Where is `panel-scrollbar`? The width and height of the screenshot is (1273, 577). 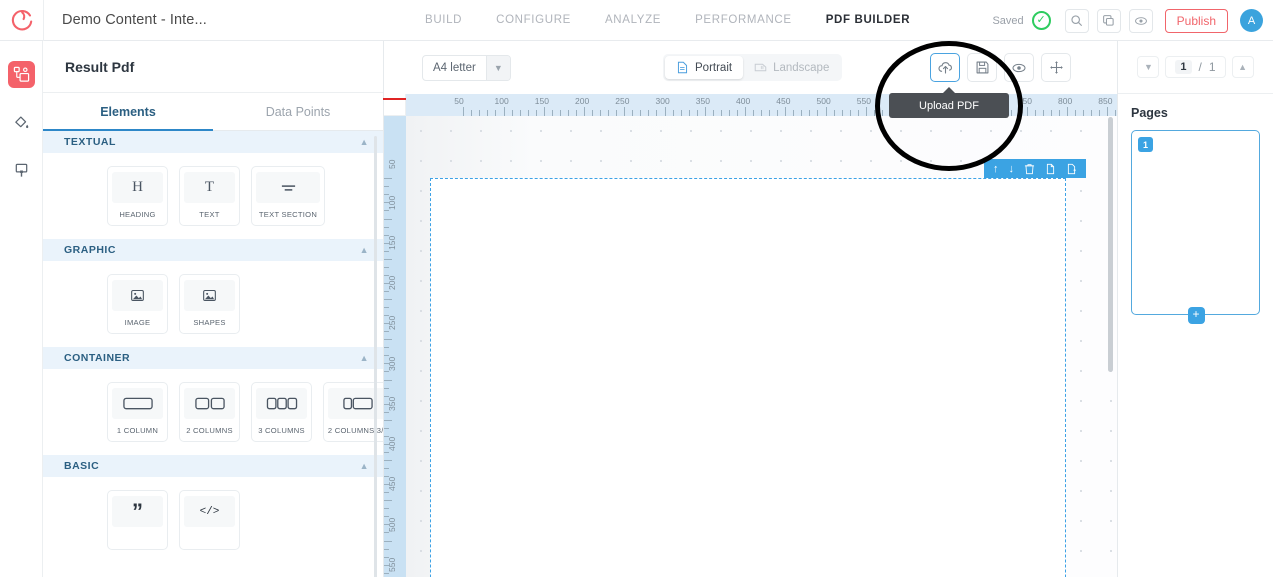 panel-scrollbar is located at coordinates (375, 356).